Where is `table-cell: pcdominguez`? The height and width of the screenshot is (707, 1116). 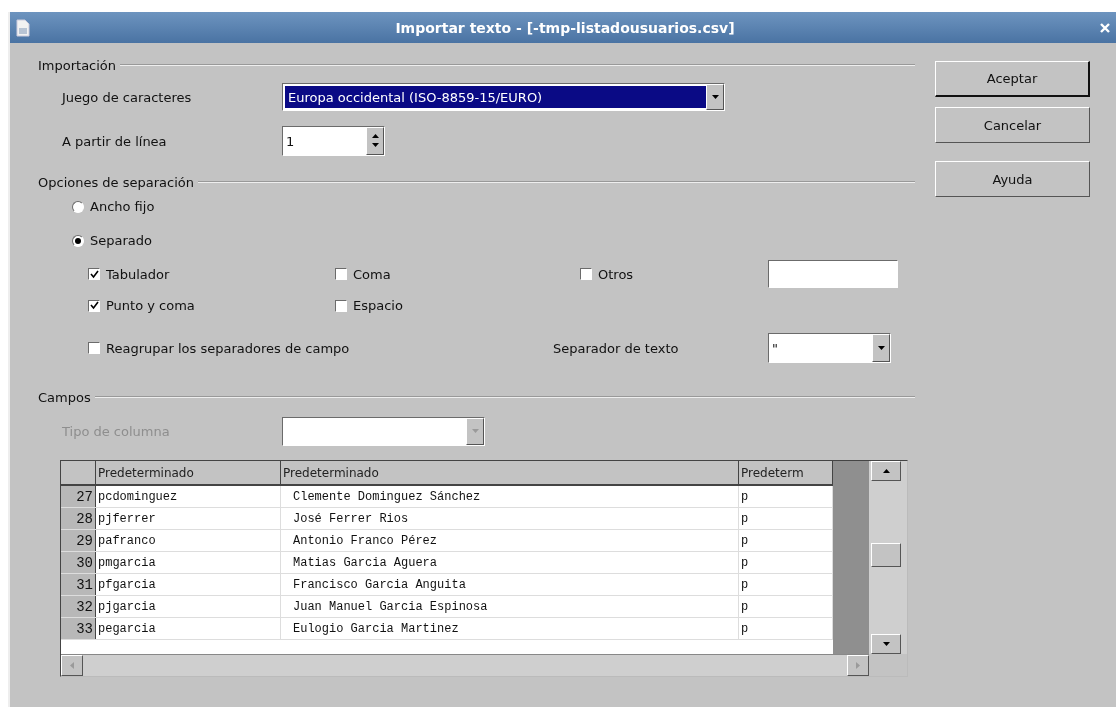
table-cell: pcdominguez is located at coordinates (188, 496).